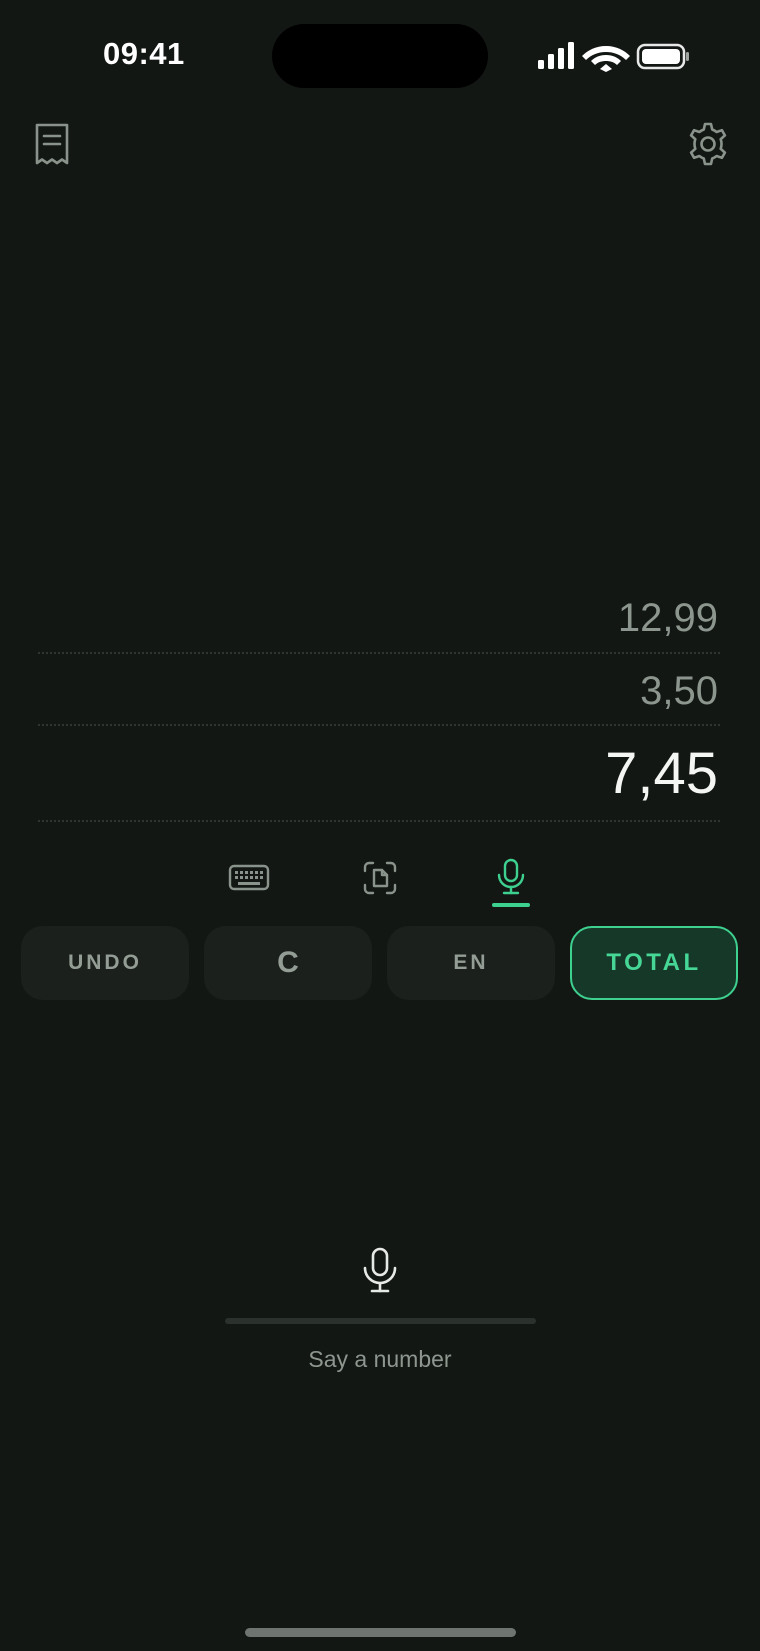 The width and height of the screenshot is (760, 1651). Describe the element at coordinates (662, 56) in the screenshot. I see `battery-icon` at that location.